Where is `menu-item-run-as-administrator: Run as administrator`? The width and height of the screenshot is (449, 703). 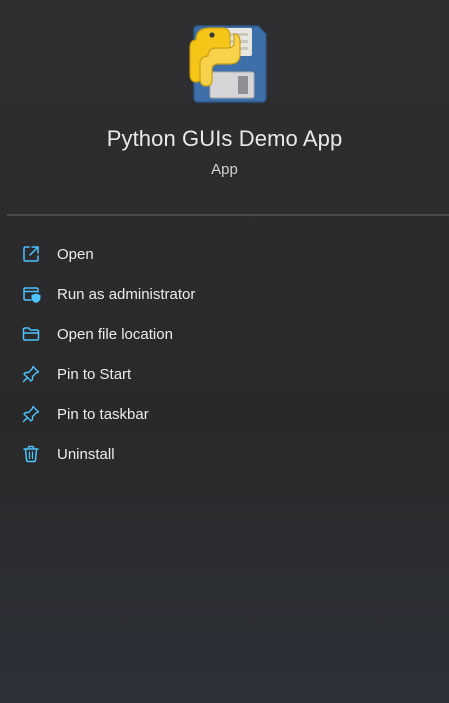
menu-item-run-as-administrator: Run as administrator is located at coordinates (224, 294).